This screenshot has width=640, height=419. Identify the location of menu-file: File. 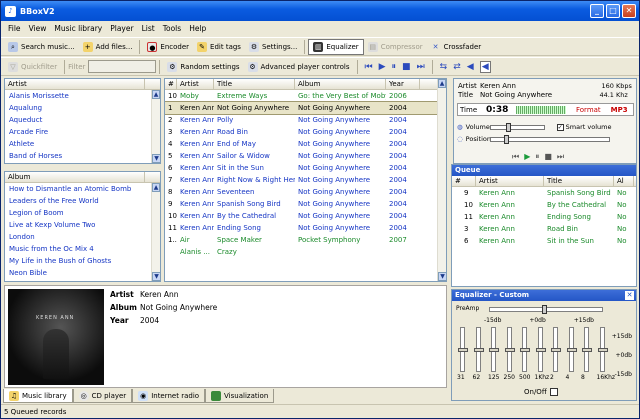
(14, 28).